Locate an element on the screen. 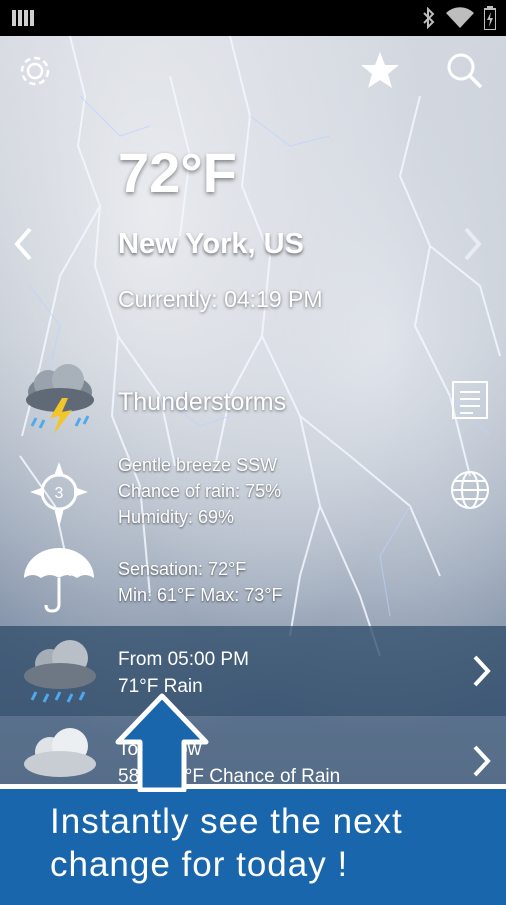 This screenshot has height=905, width=506. search-button is located at coordinates (464, 70).